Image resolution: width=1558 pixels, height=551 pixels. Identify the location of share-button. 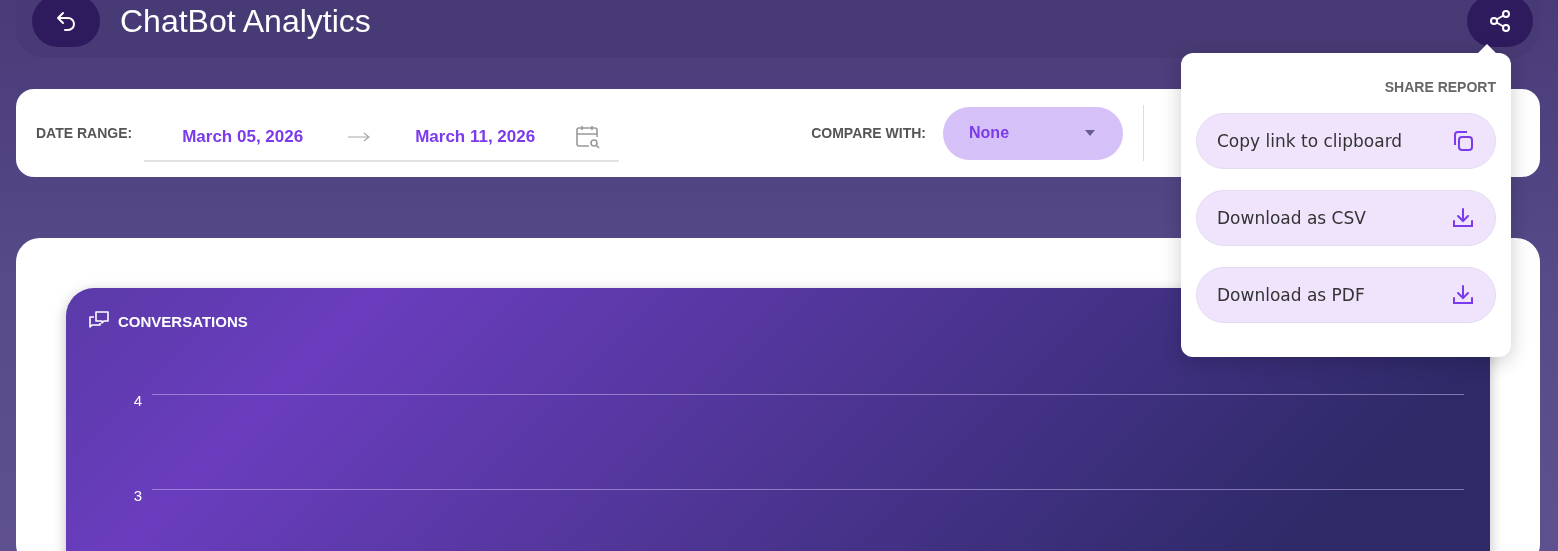
(1500, 23).